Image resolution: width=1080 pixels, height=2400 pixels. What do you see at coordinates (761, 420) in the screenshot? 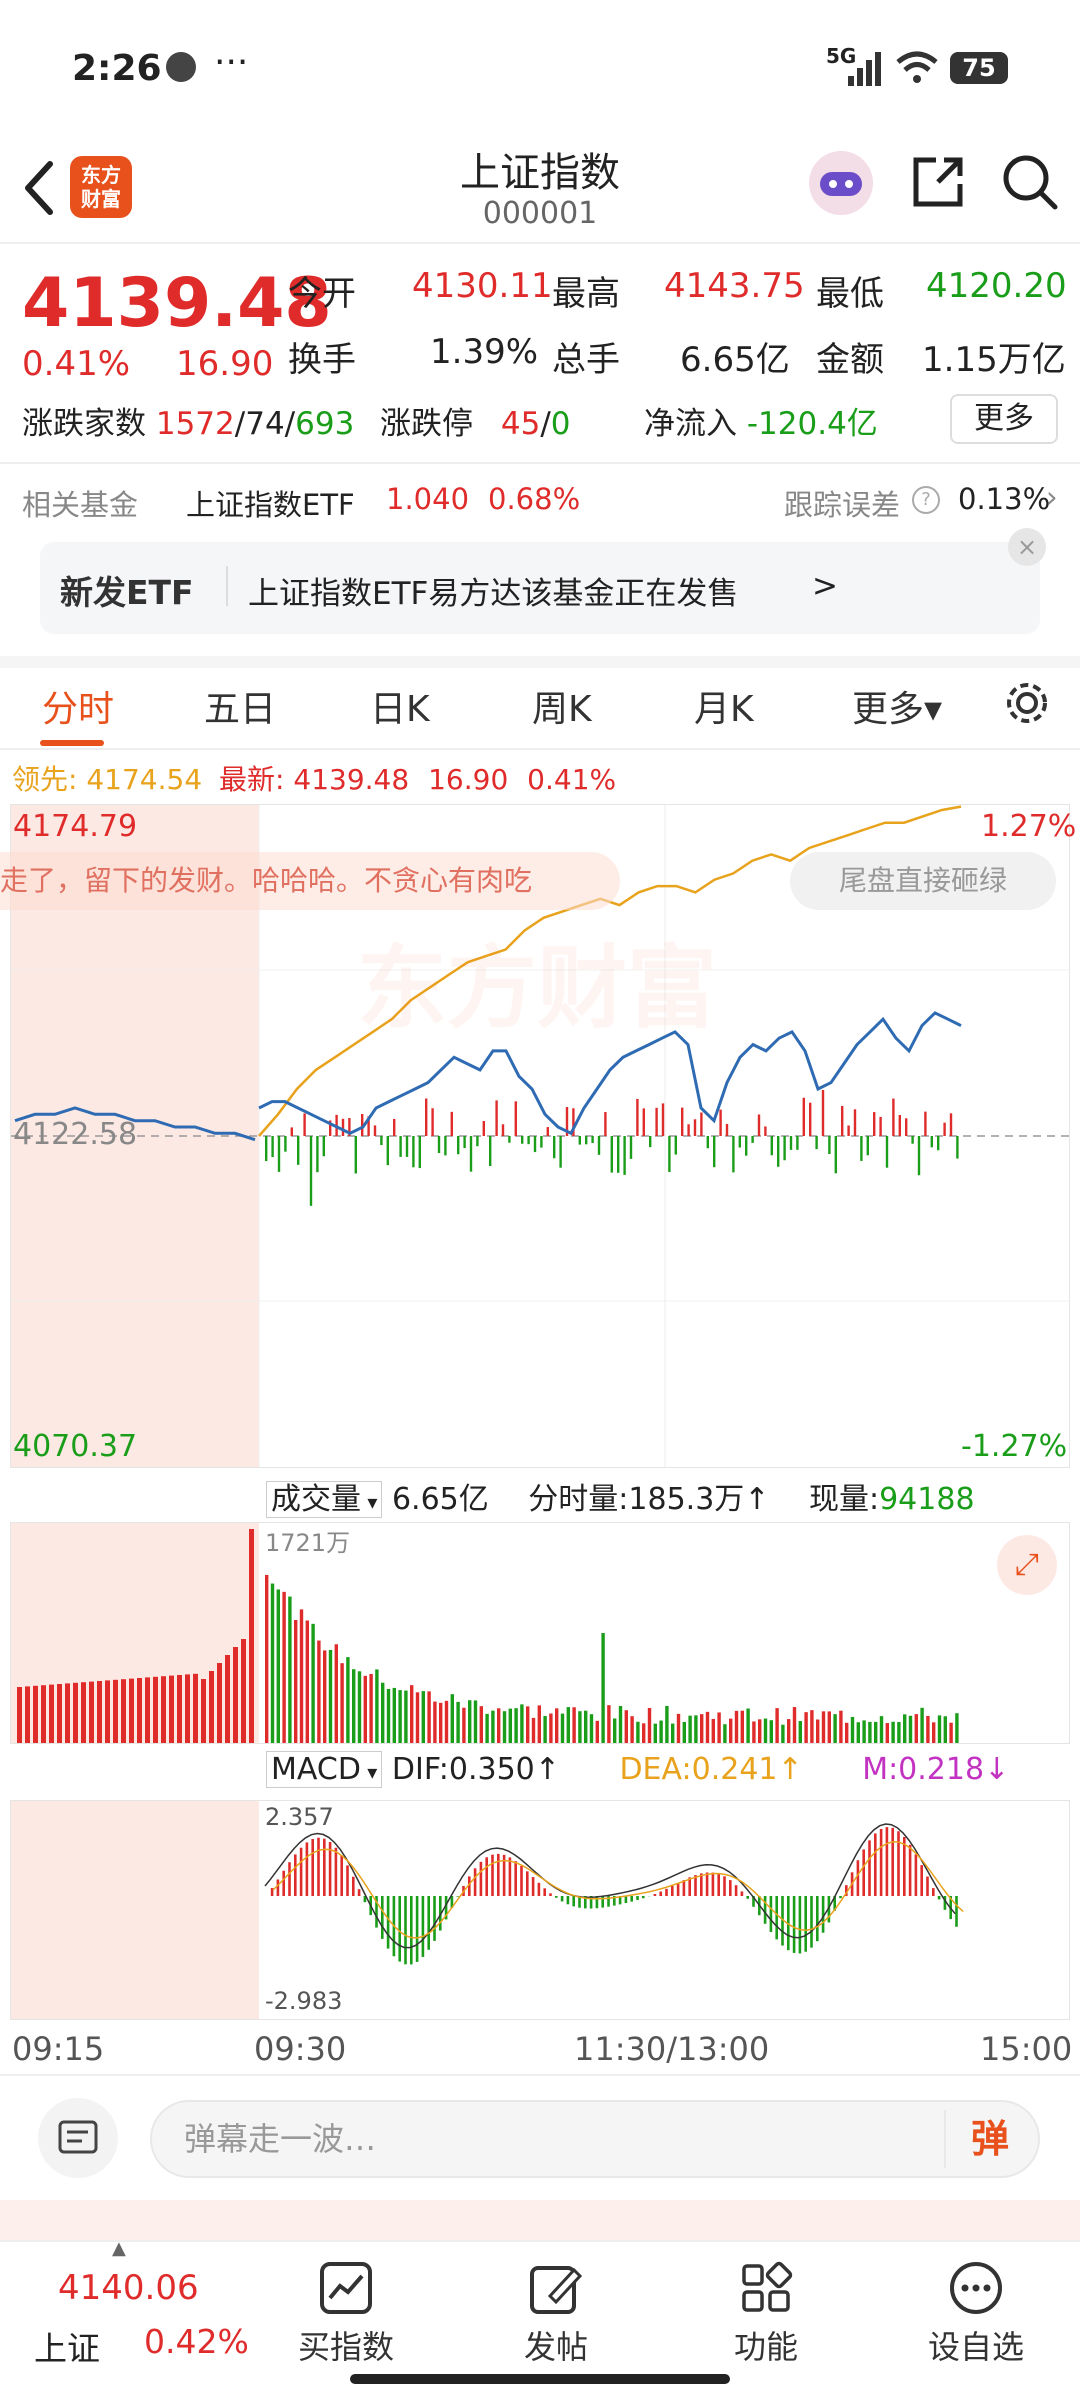
I see `netflow-row: 净流入 -120.4亿` at bounding box center [761, 420].